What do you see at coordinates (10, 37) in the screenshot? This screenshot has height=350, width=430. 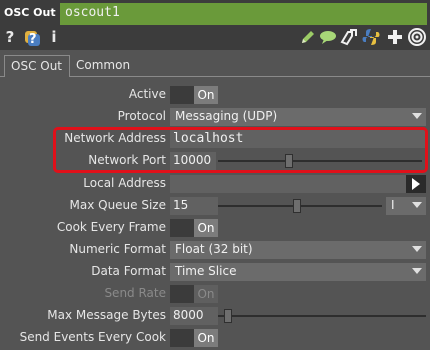 I see `help-icon: ?` at bounding box center [10, 37].